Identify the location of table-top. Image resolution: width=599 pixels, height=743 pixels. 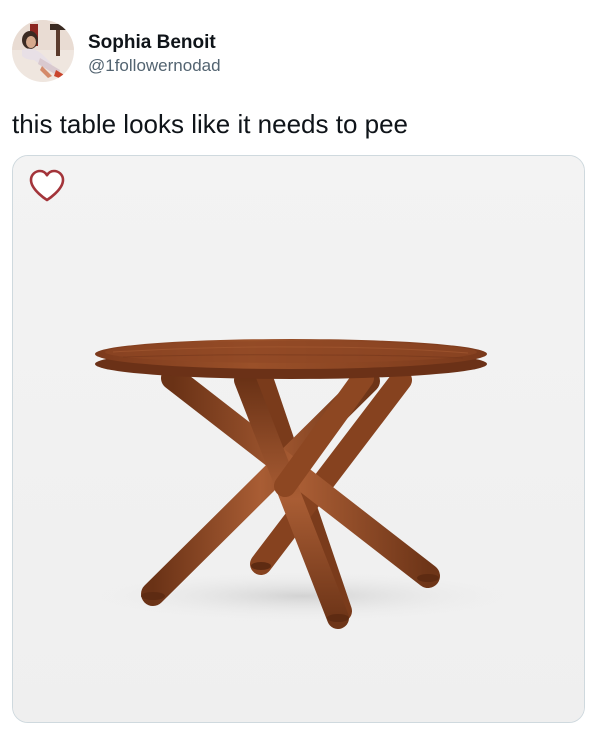
(291, 359).